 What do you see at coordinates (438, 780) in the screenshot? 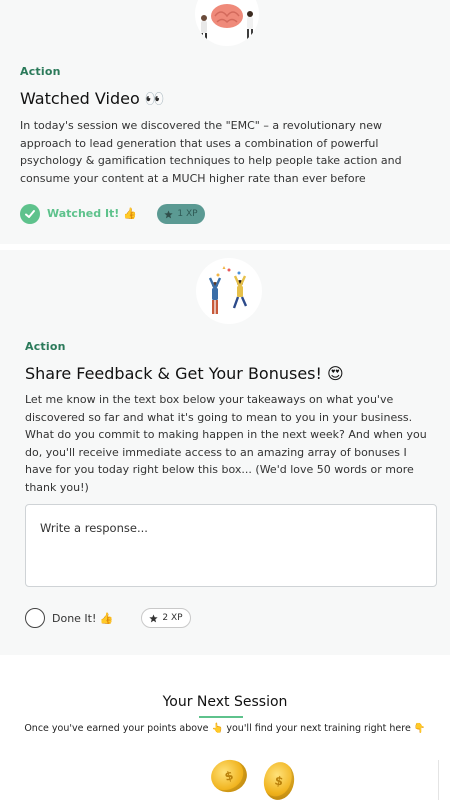
I see `divider` at bounding box center [438, 780].